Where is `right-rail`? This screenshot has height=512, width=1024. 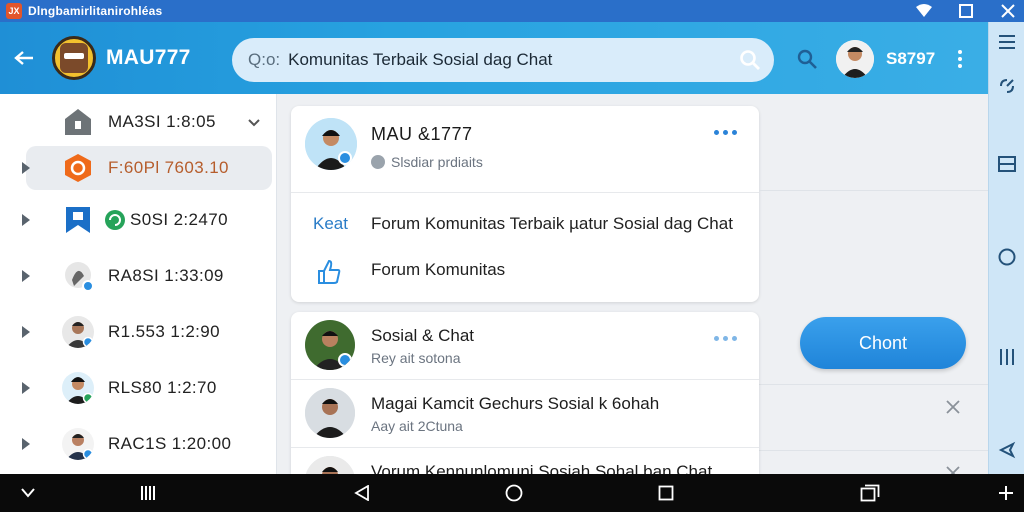
right-rail is located at coordinates (1006, 248).